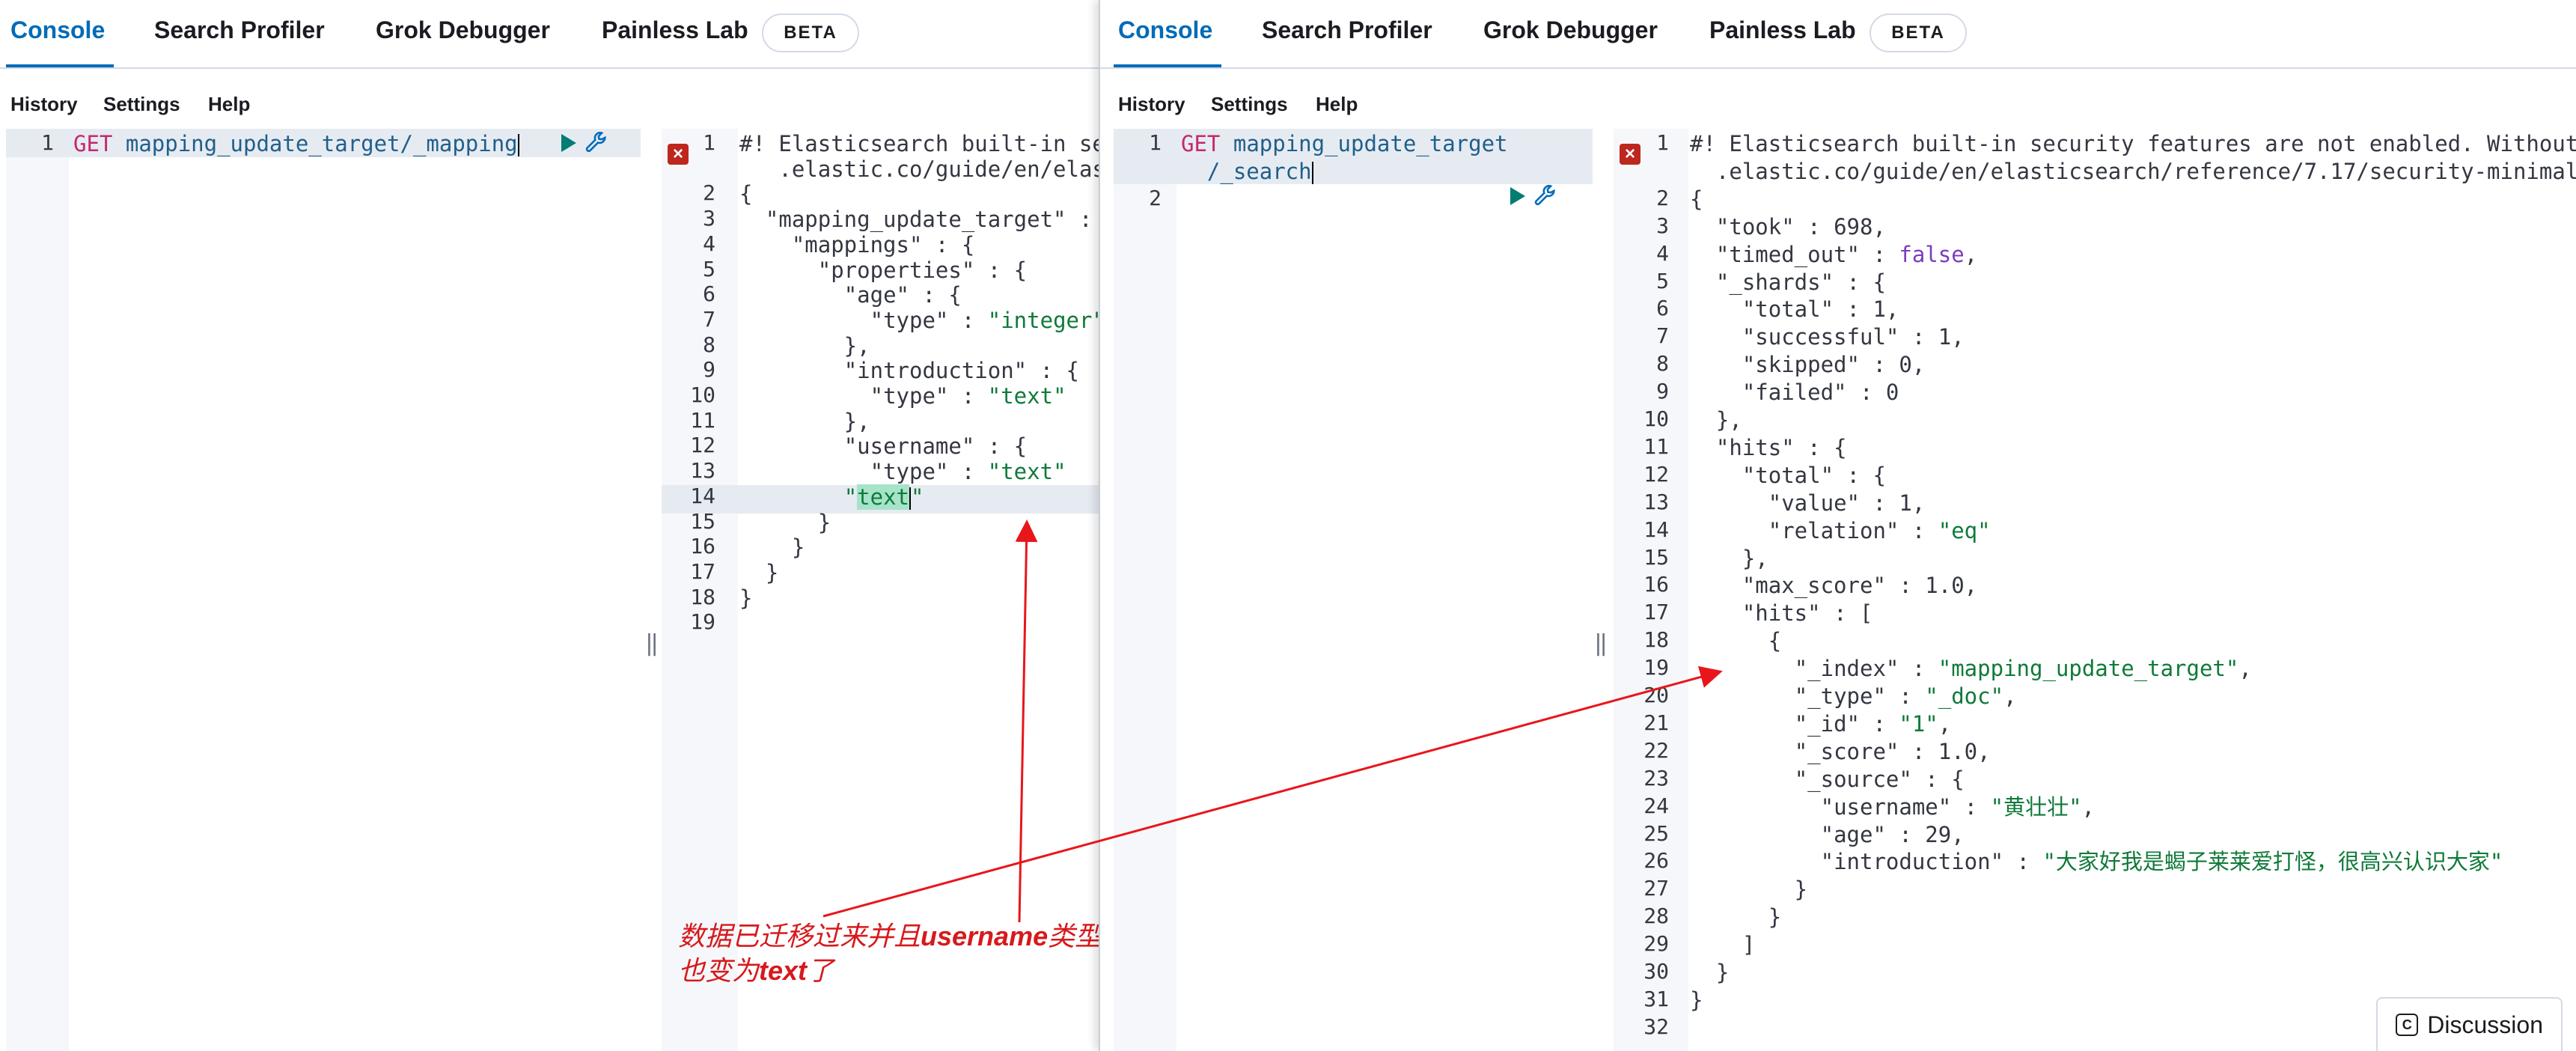 Image resolution: width=2576 pixels, height=1051 pixels. Describe the element at coordinates (2485, 1024) in the screenshot. I see `discussion-label: Discussion` at that location.